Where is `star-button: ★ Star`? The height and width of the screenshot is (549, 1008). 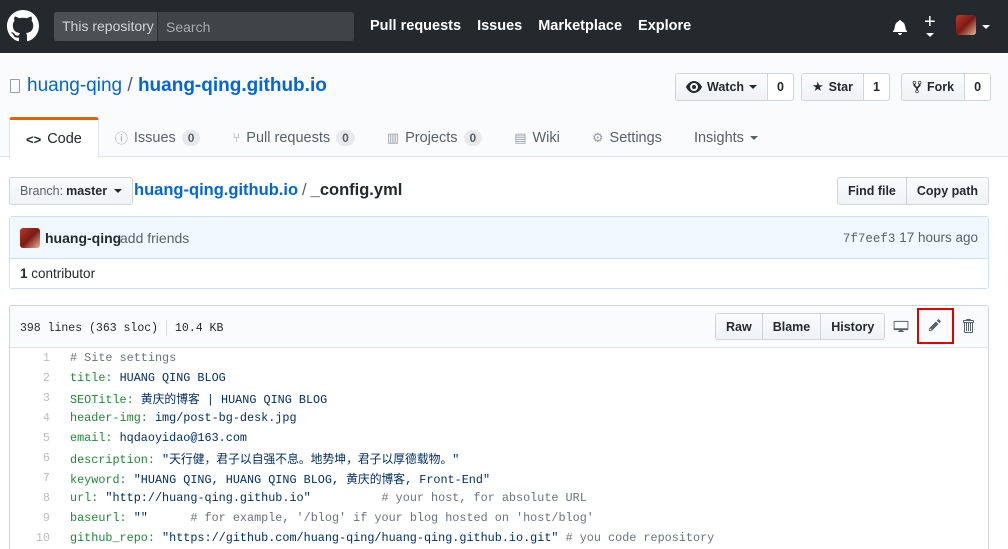
star-button: ★ Star is located at coordinates (832, 87).